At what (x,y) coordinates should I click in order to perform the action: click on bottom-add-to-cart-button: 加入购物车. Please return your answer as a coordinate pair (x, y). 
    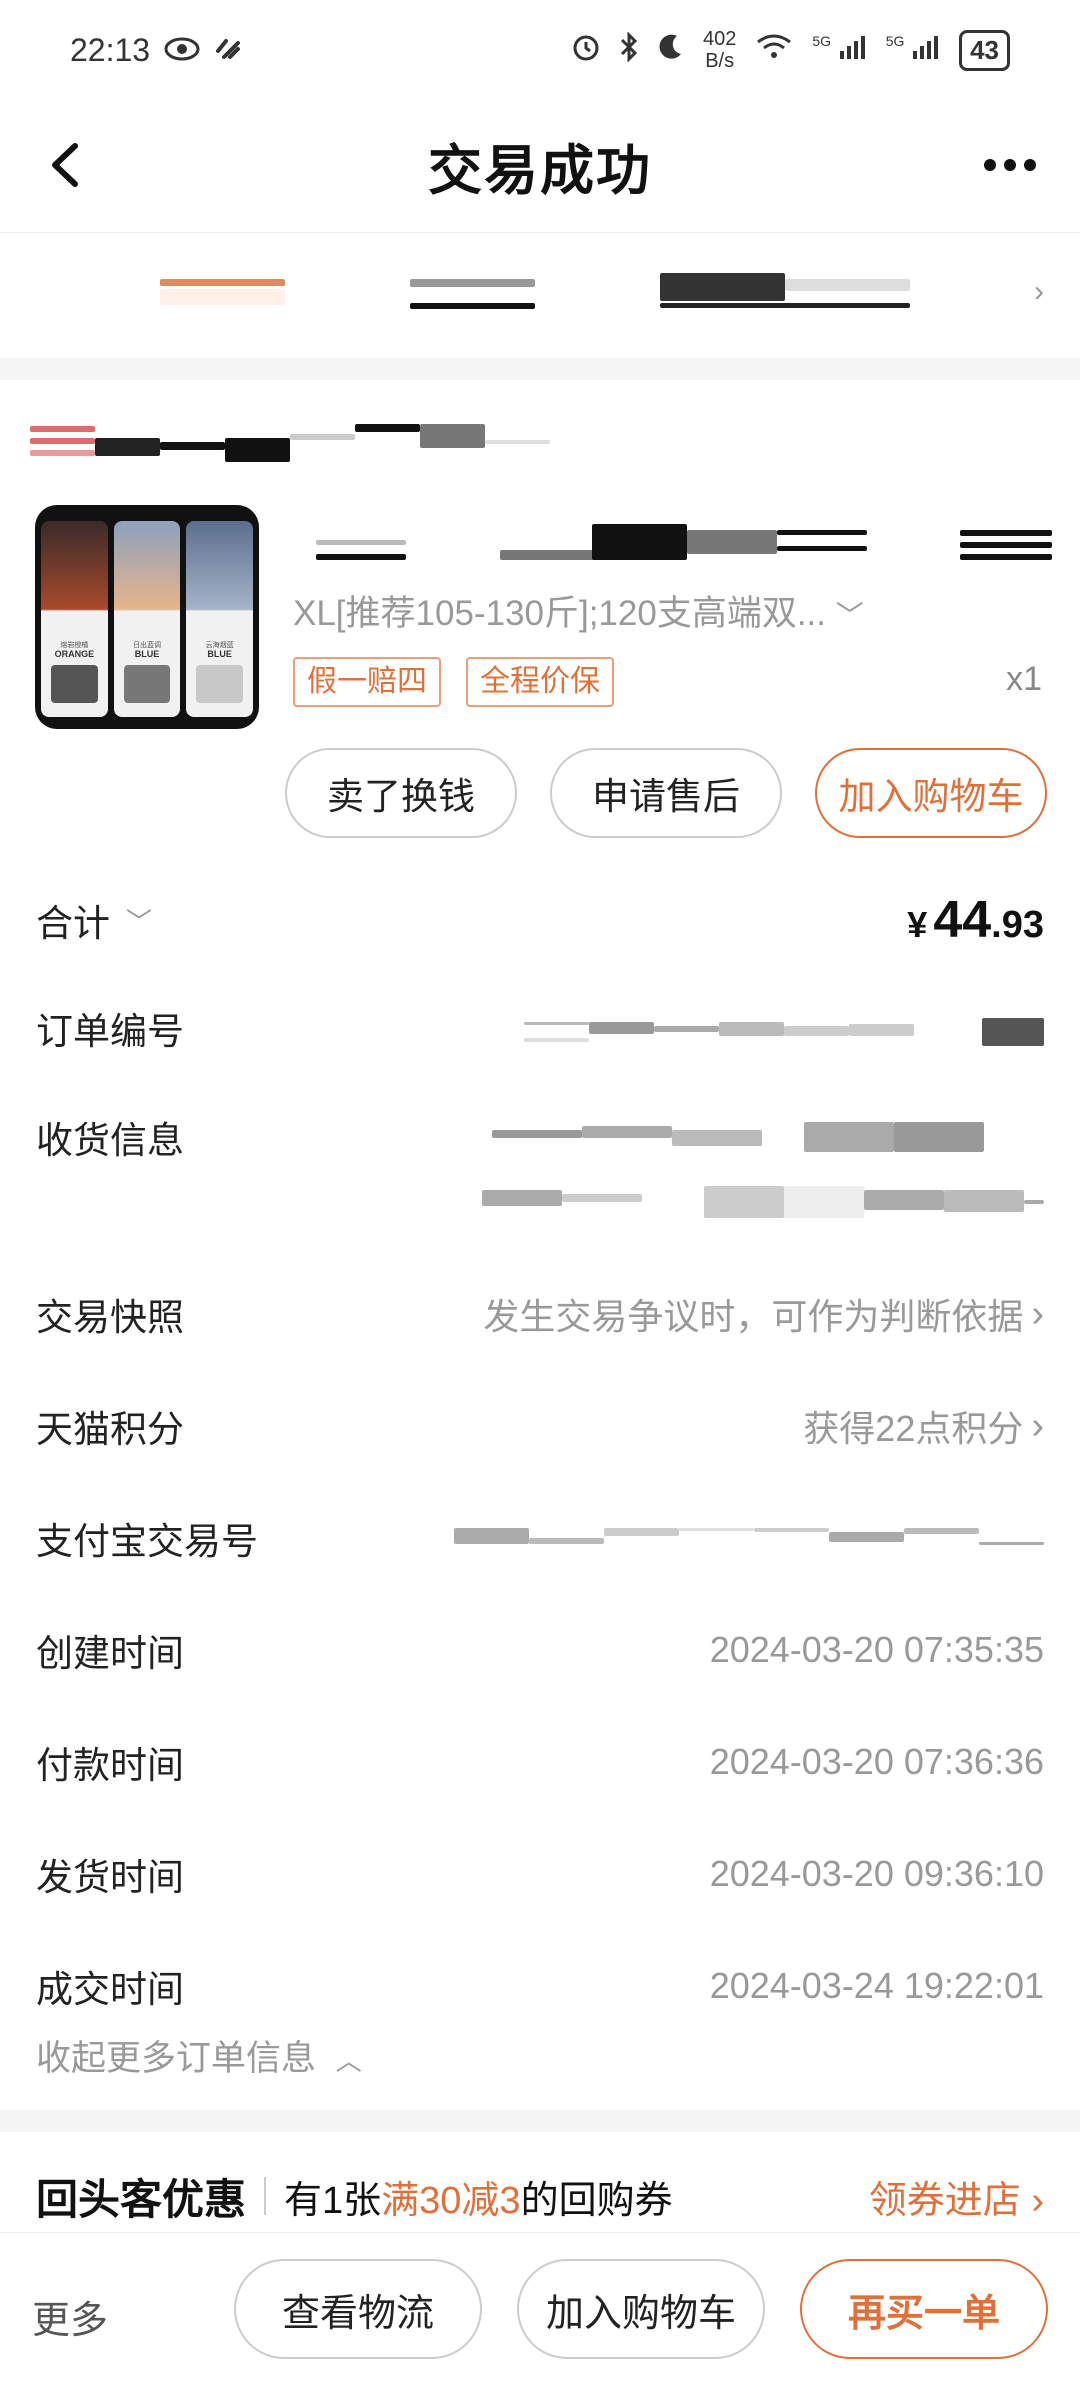
    Looking at the image, I should click on (641, 2309).